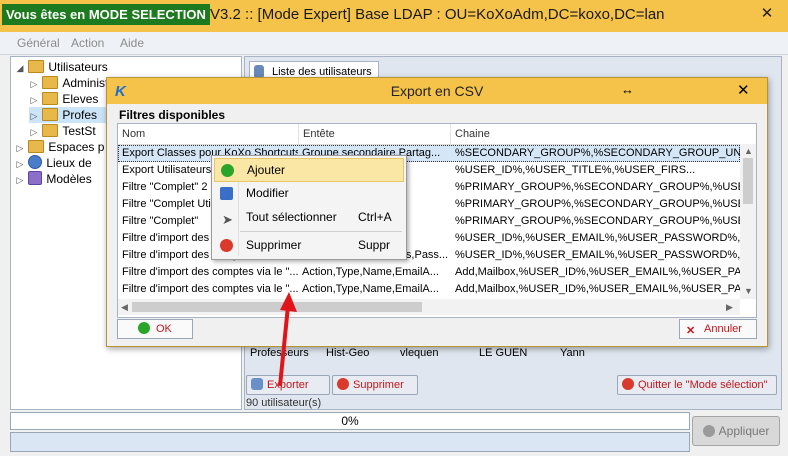  I want to click on quit-selection-button: Quitter le "Mode sélection", so click(697, 385).